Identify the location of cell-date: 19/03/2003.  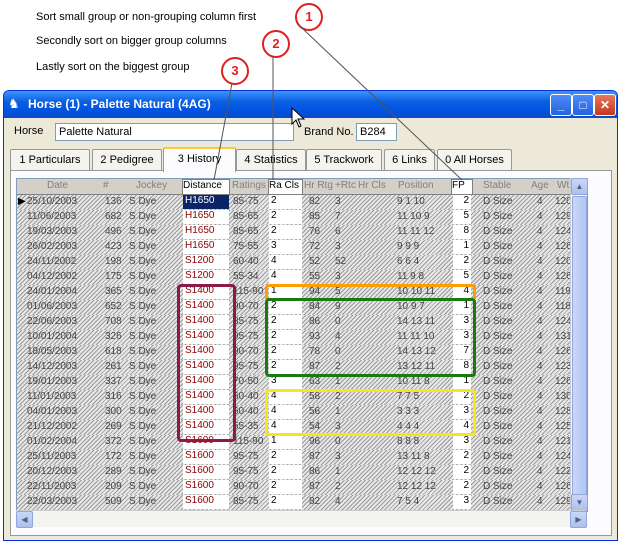
(52, 232).